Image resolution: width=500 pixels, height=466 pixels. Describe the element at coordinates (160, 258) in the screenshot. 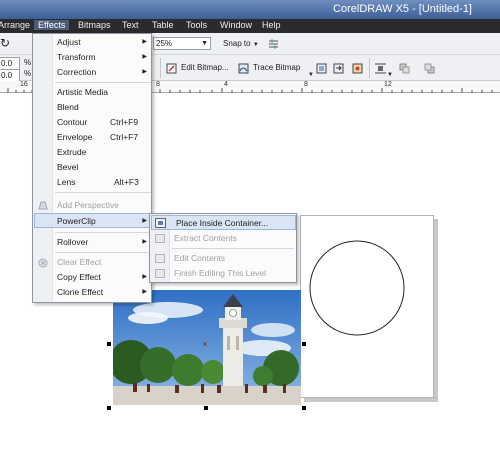

I see `edit-contents-icon` at that location.